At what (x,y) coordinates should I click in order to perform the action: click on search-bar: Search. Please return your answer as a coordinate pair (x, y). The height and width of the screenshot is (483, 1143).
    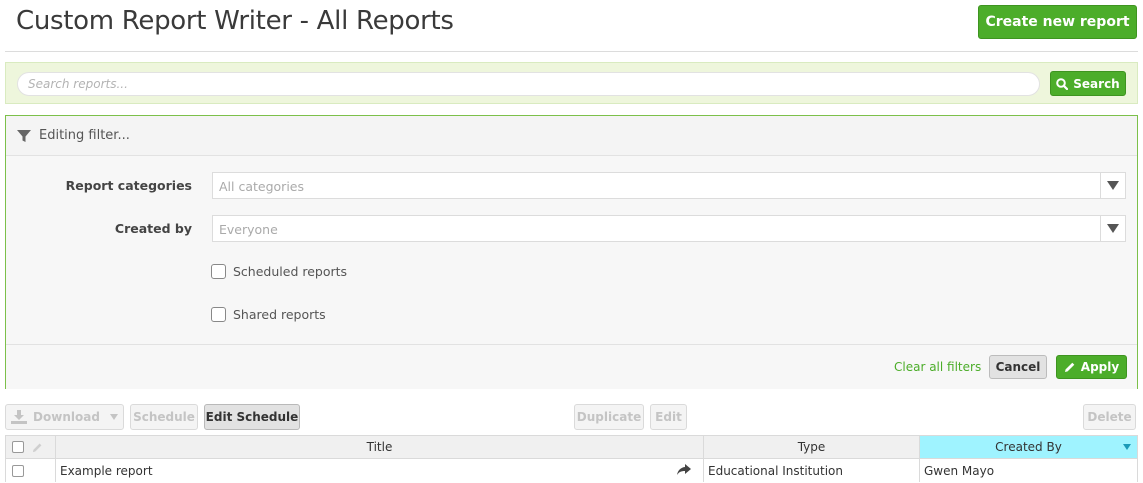
    Looking at the image, I should click on (571, 83).